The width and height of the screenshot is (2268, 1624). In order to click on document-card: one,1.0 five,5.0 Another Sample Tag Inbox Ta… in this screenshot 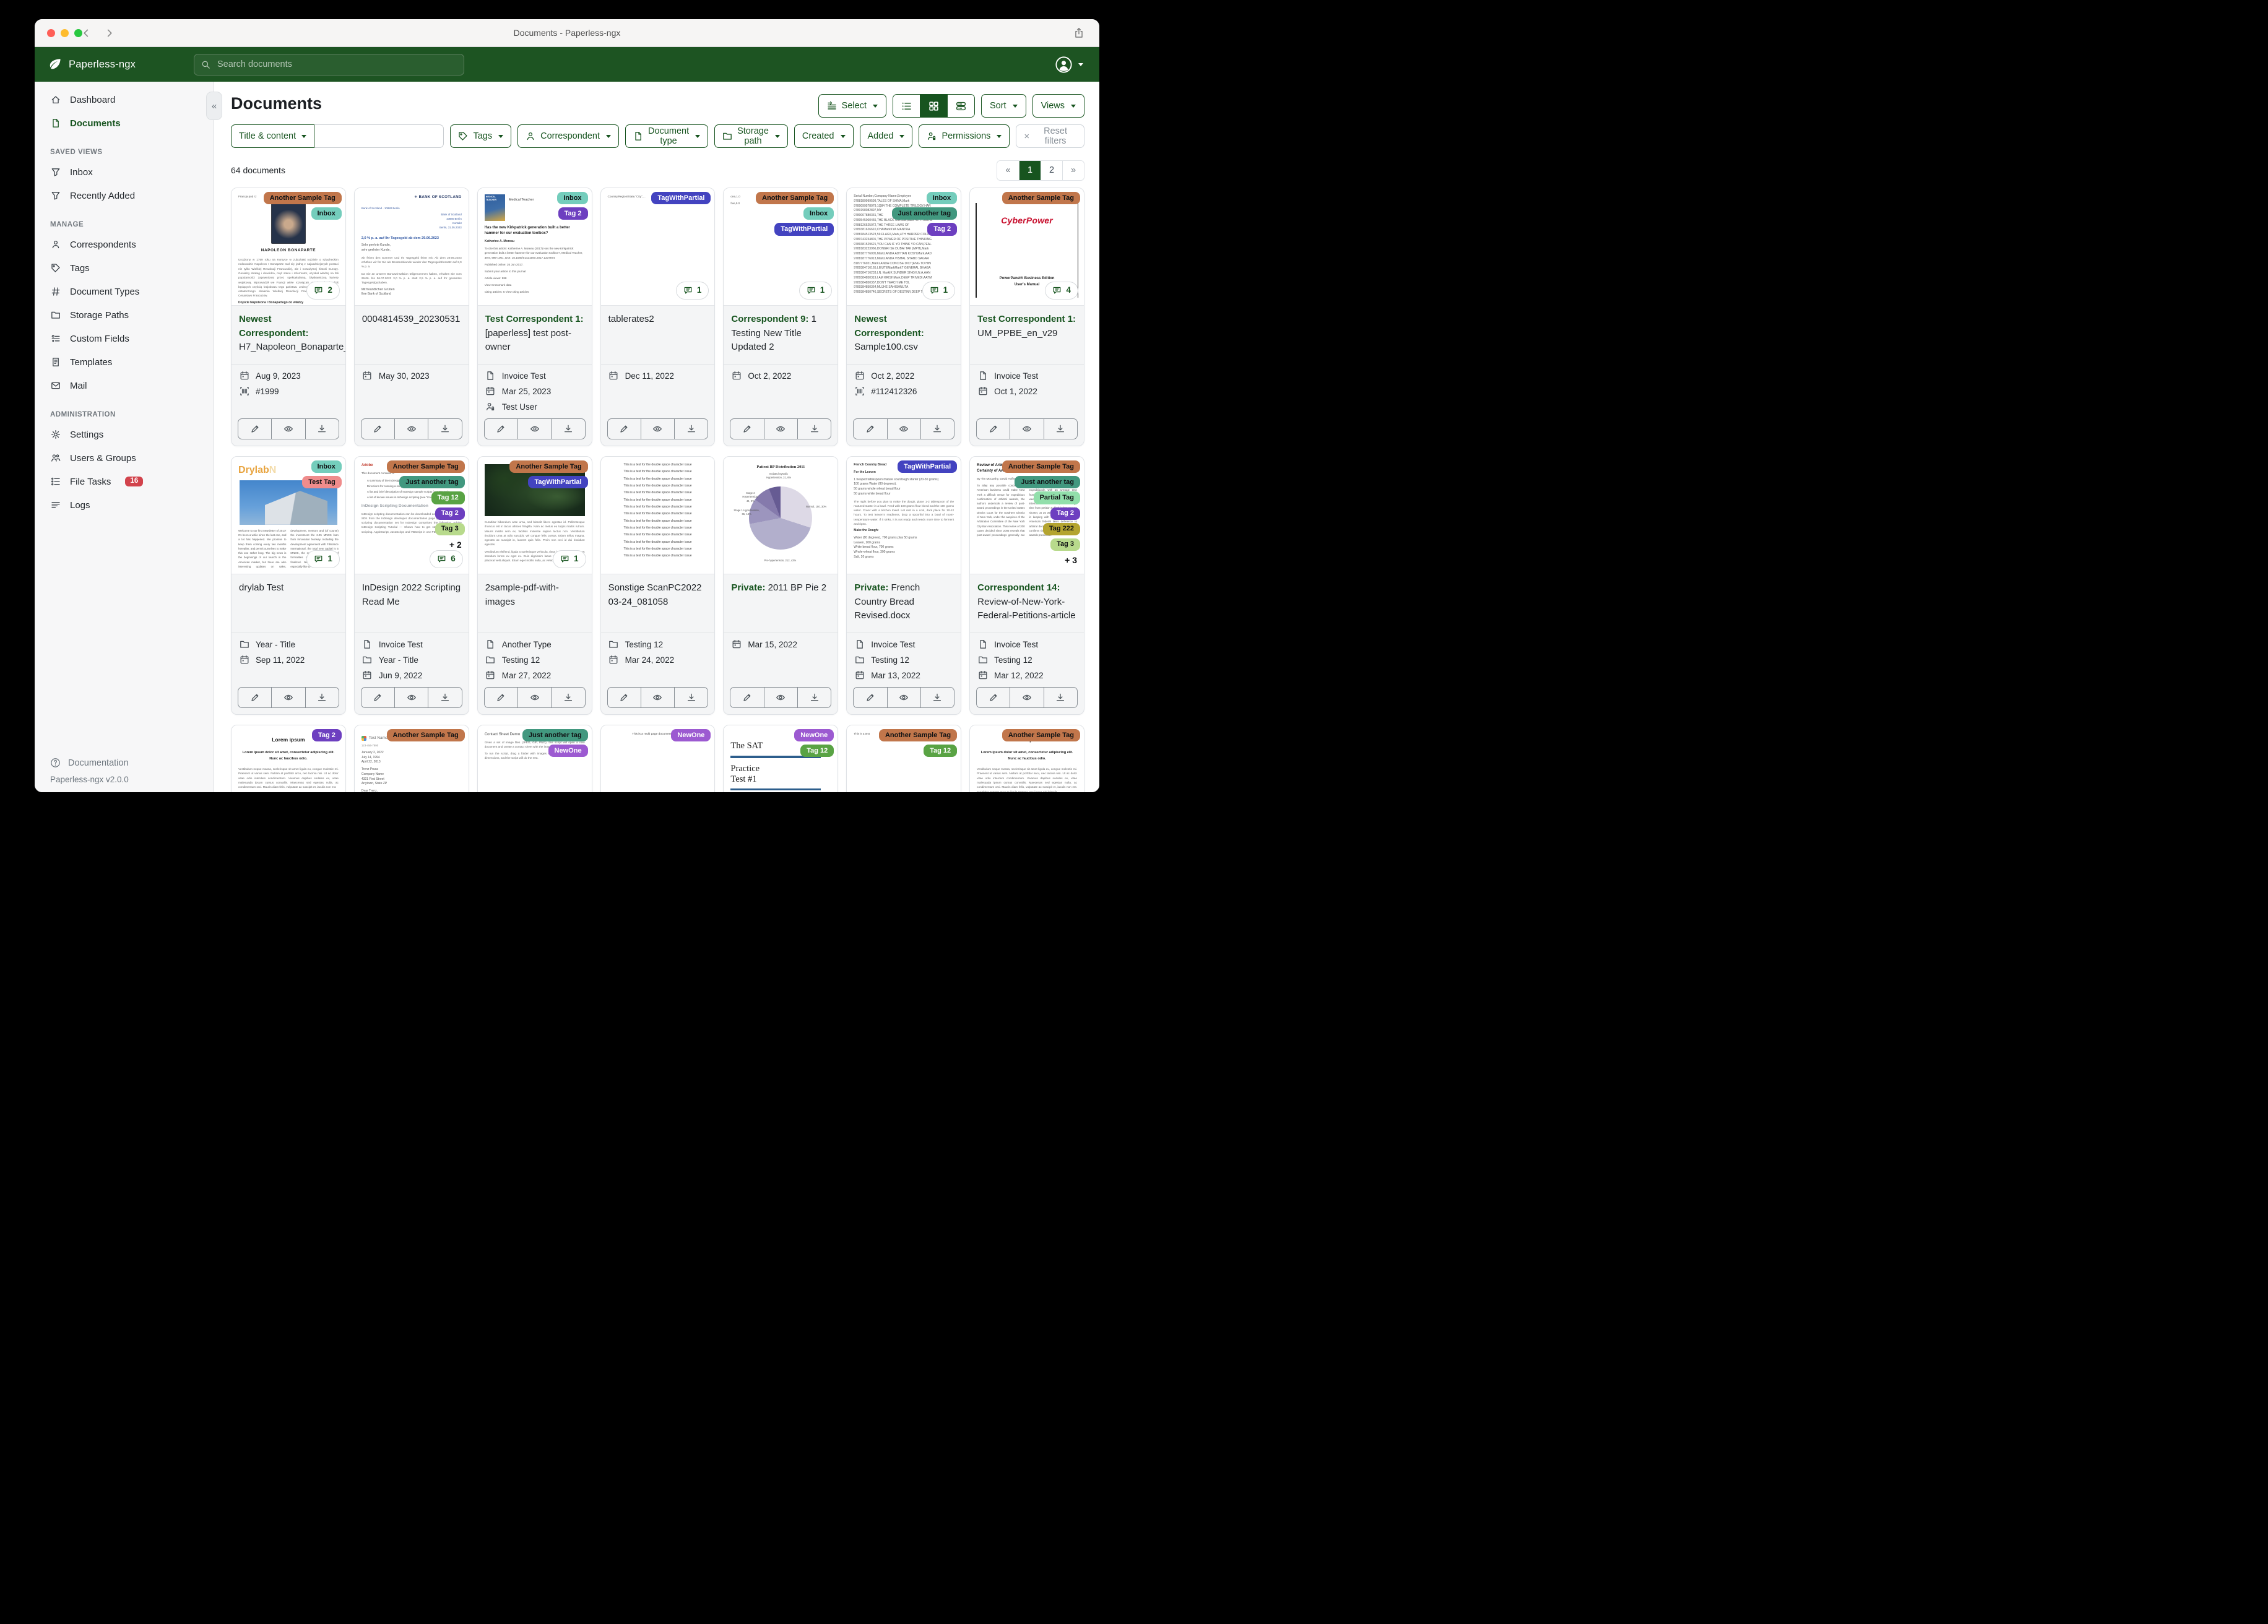, I will do `click(781, 317)`.